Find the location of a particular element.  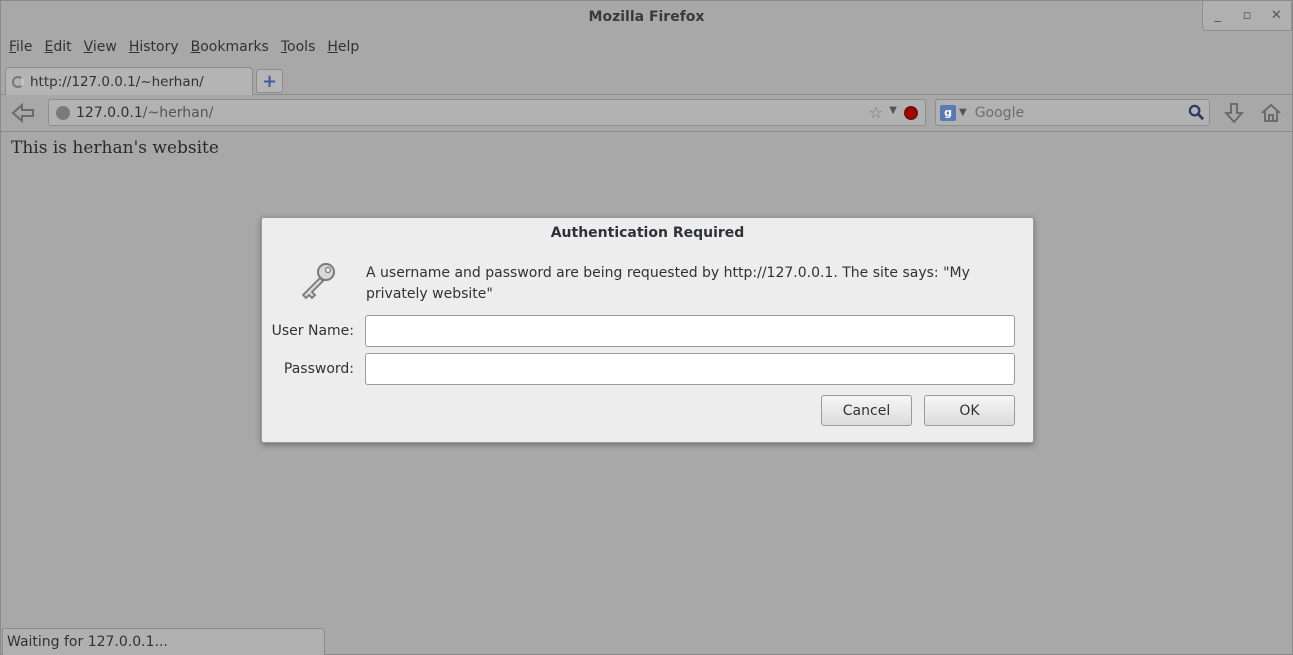

window-controls: _ ▫ ✕ is located at coordinates (1247, 16).